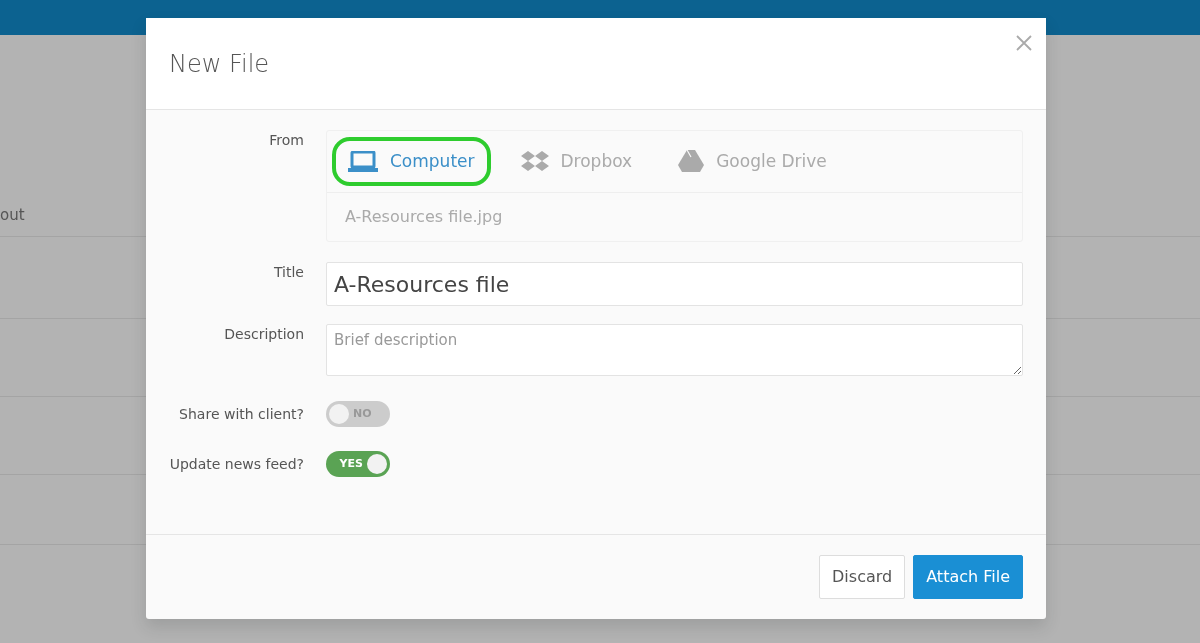 The width and height of the screenshot is (1200, 643). Describe the element at coordinates (12, 215) in the screenshot. I see `column-heading: out` at that location.